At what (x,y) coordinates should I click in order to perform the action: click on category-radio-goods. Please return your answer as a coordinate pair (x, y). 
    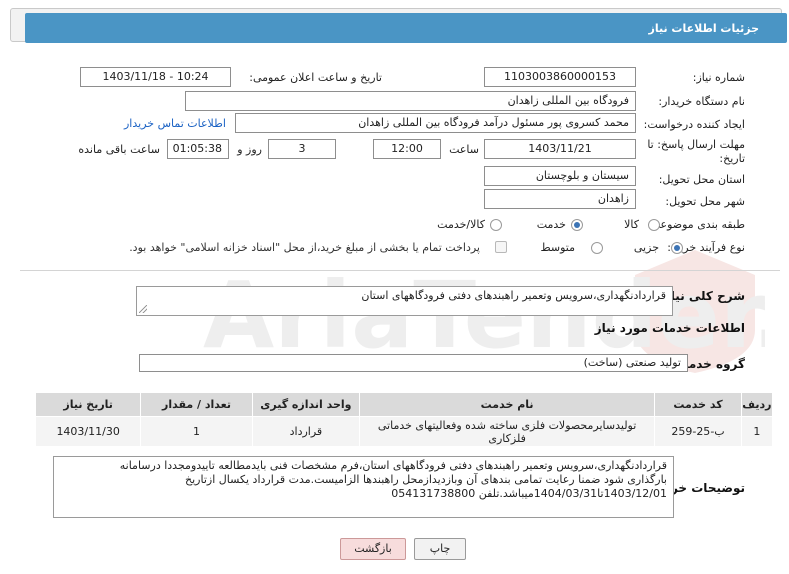
    Looking at the image, I should click on (654, 225).